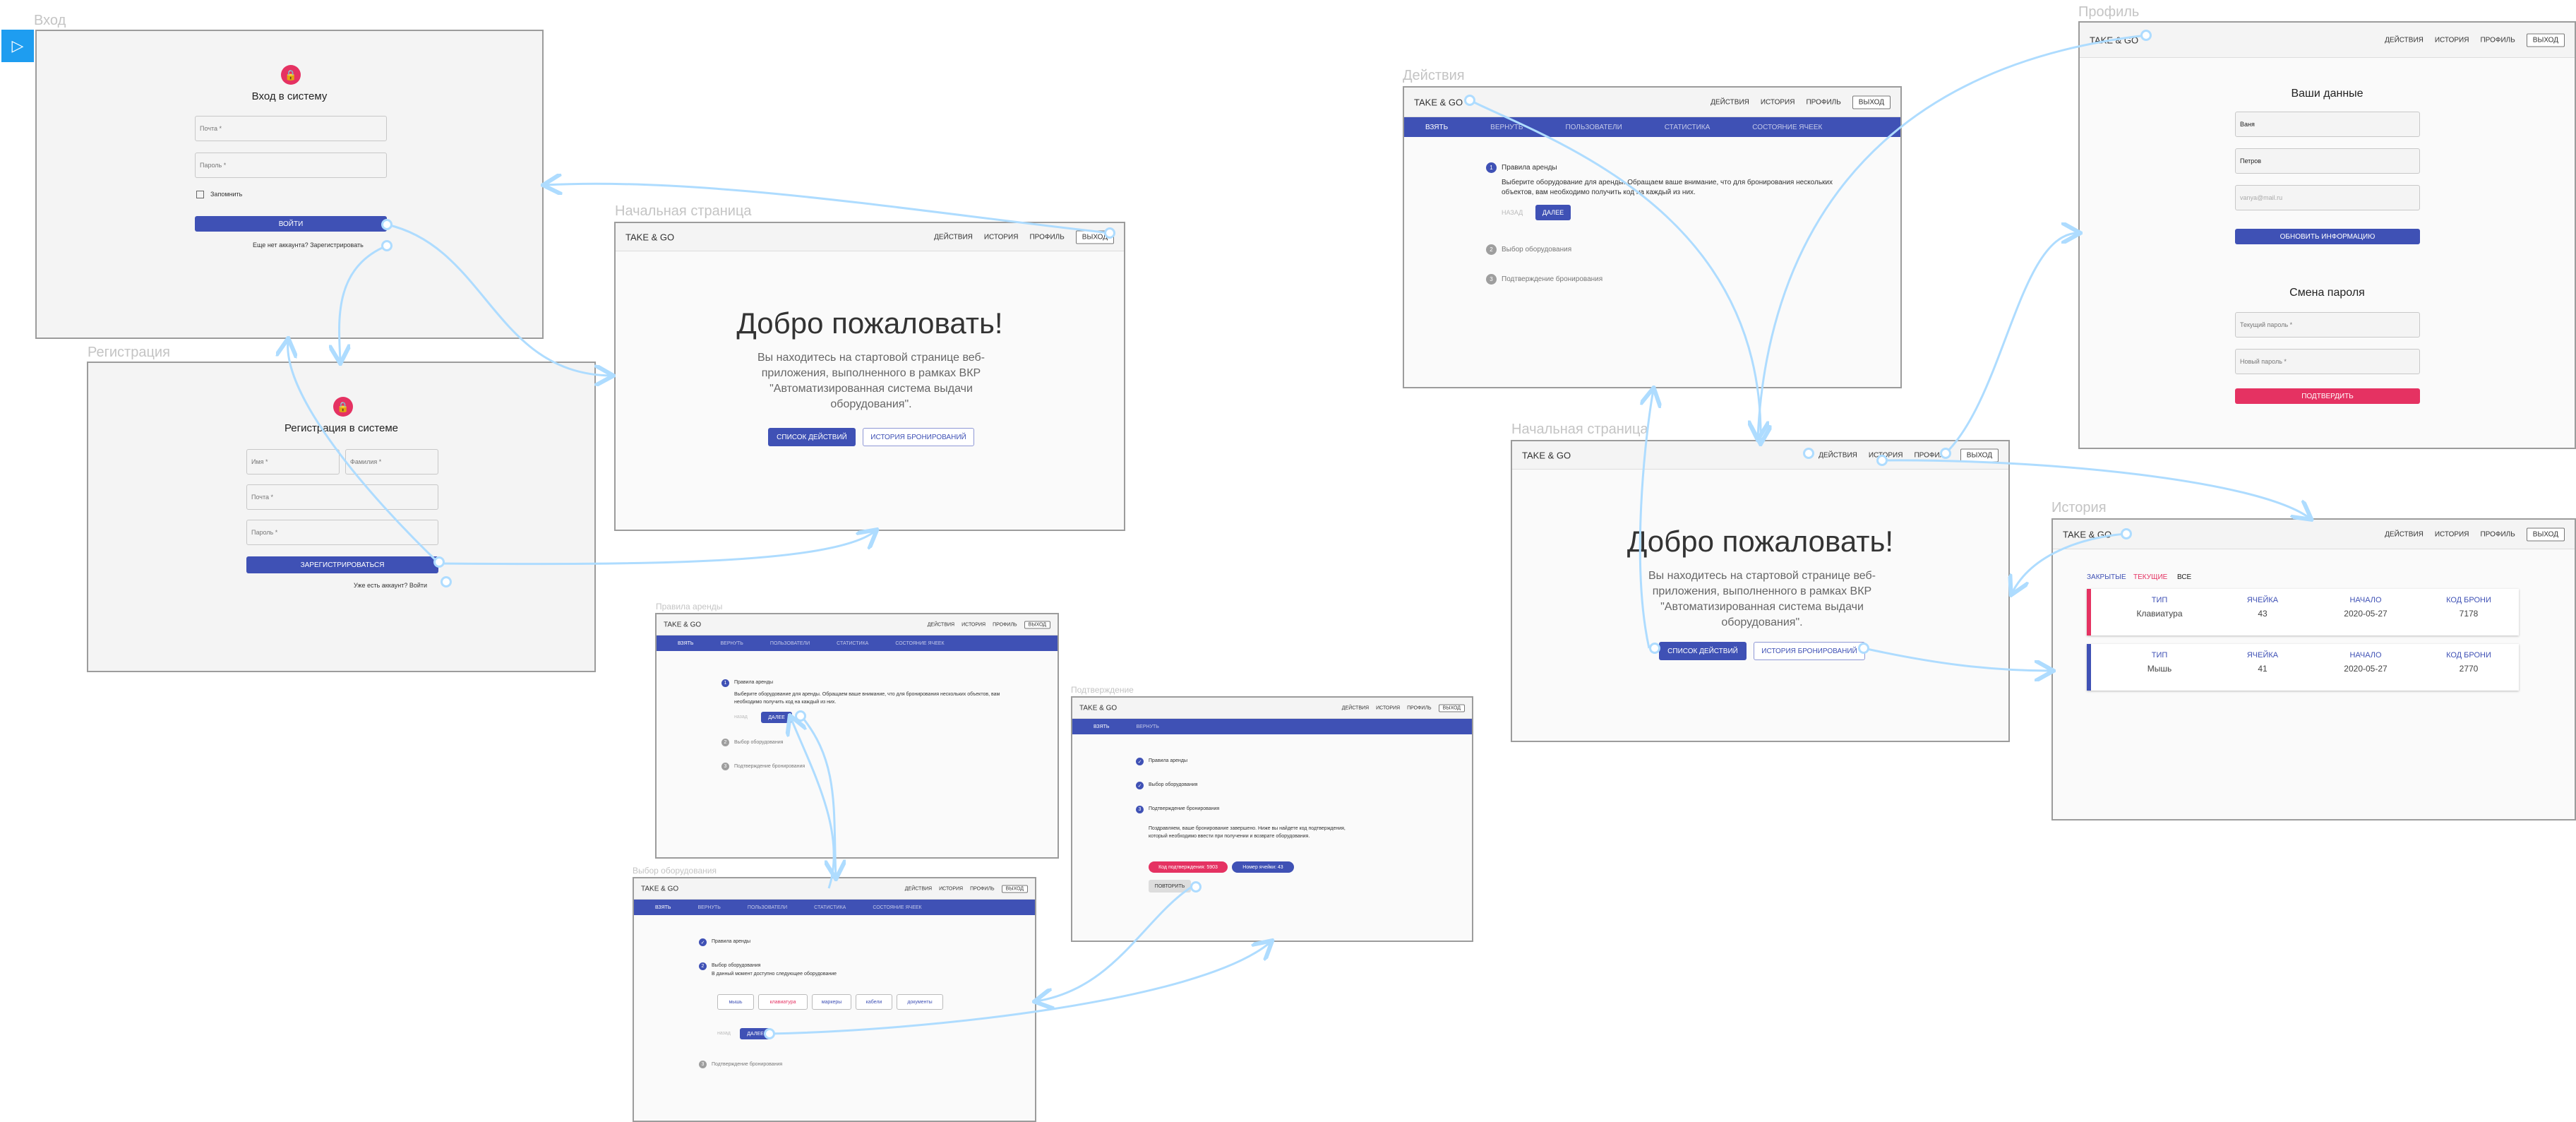  Describe the element at coordinates (2327, 197) in the screenshot. I see `email-field: vanya@mail.ru` at that location.